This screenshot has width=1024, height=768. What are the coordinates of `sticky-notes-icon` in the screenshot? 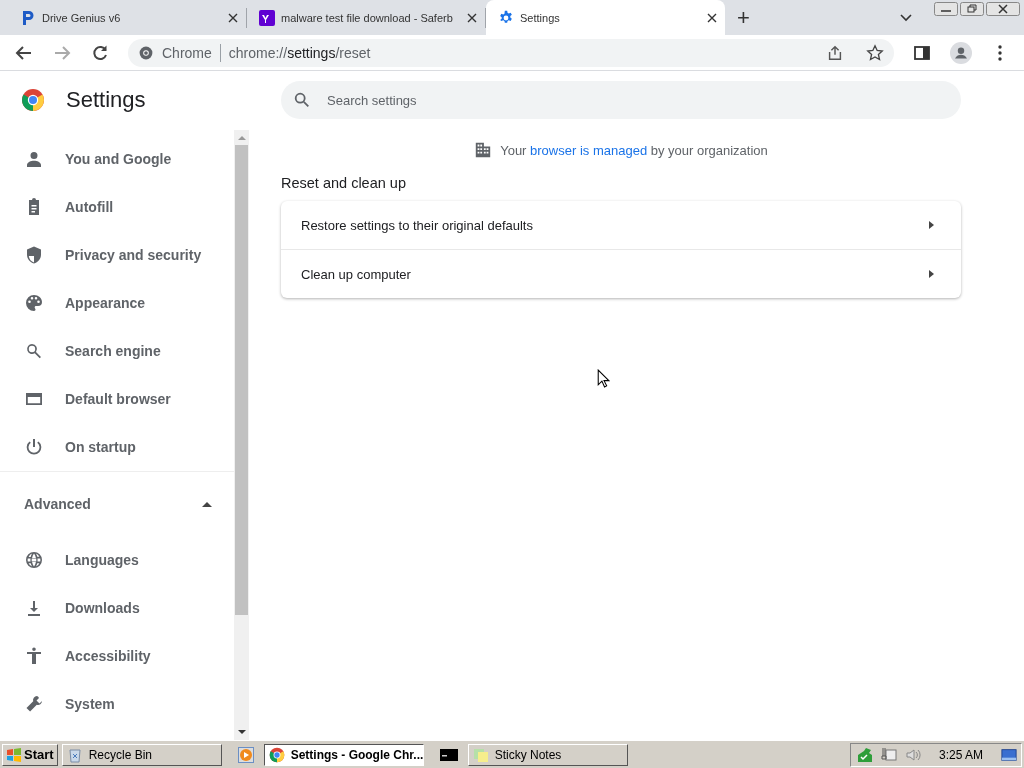 It's located at (480, 754).